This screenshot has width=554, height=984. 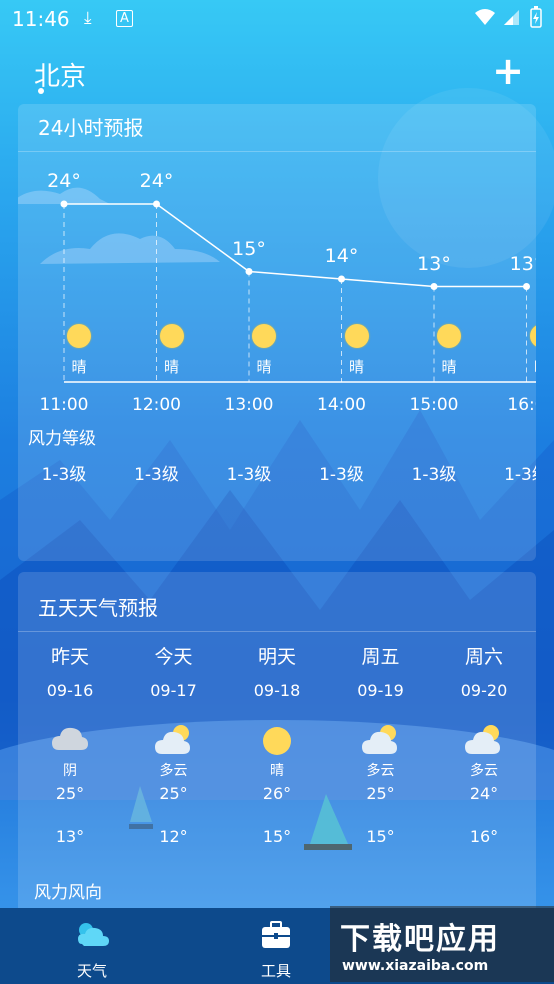 What do you see at coordinates (70, 793) in the screenshot?
I see `day-high-temp: 25°` at bounding box center [70, 793].